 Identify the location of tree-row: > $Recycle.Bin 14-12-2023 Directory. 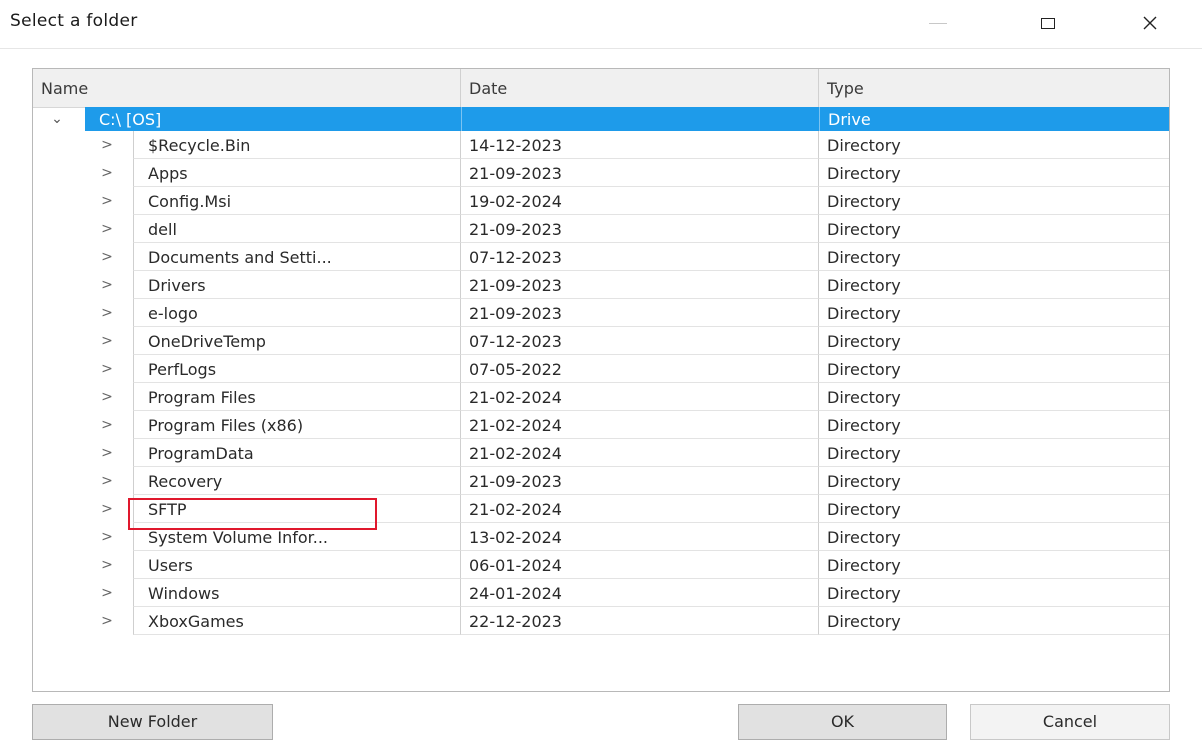
(601, 145).